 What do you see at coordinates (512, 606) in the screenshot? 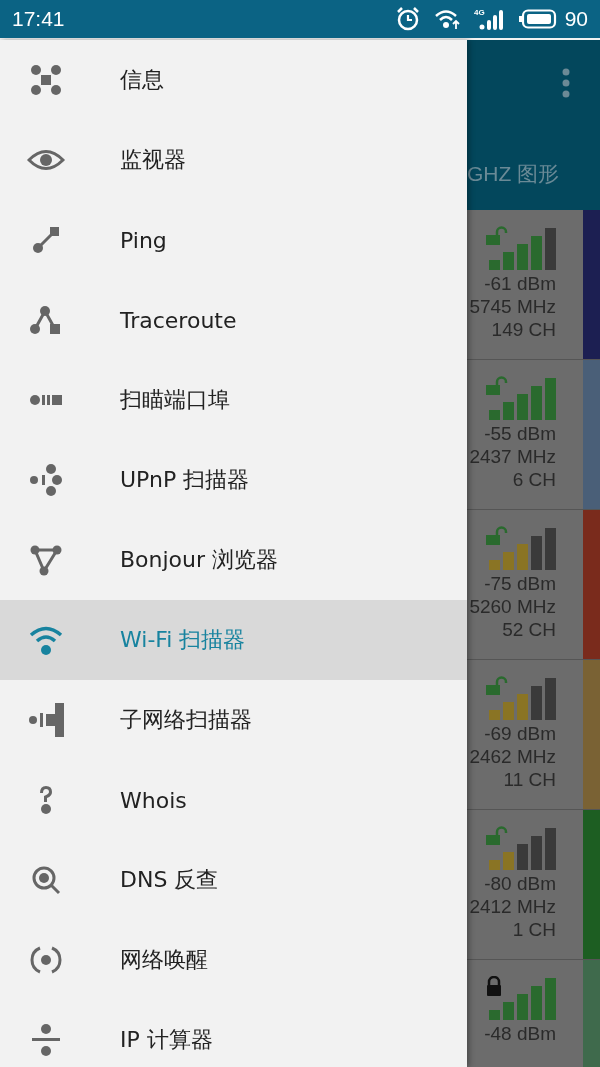
I see `frequency-reading: 5260 MHz` at bounding box center [512, 606].